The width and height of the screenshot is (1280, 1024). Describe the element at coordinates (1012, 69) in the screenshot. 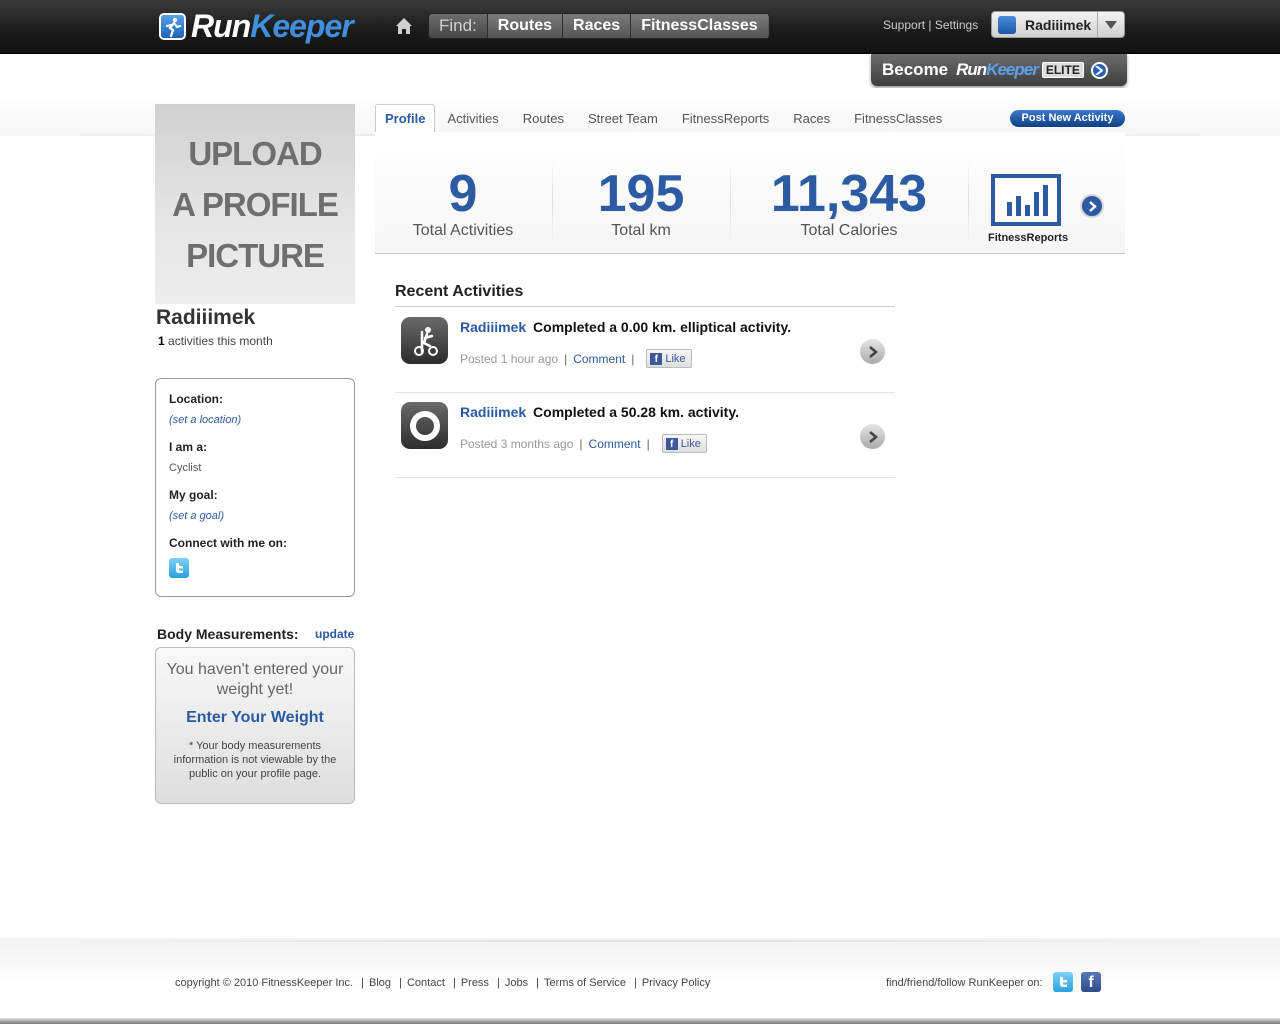

I see `elite-brand-keeper: Keeper` at that location.